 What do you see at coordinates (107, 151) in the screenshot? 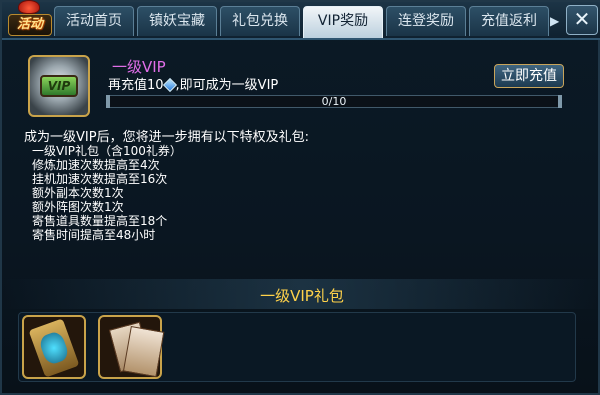
I see `privilege-item: 一级VIP礼包（含100礼券）` at bounding box center [107, 151].